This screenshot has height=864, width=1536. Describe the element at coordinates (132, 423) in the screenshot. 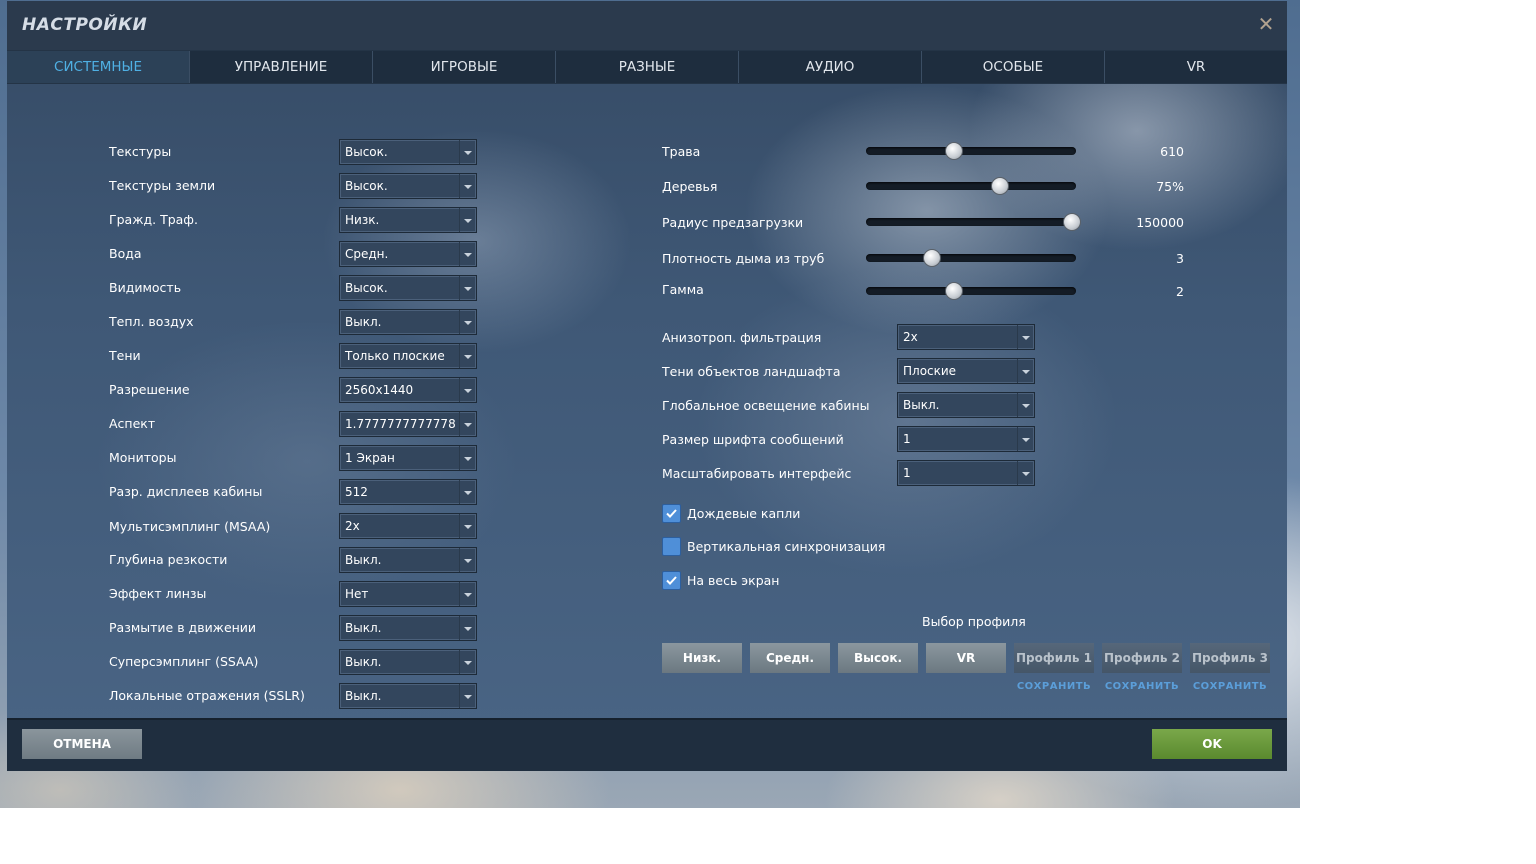

I see `aspect-label: Аспект` at that location.